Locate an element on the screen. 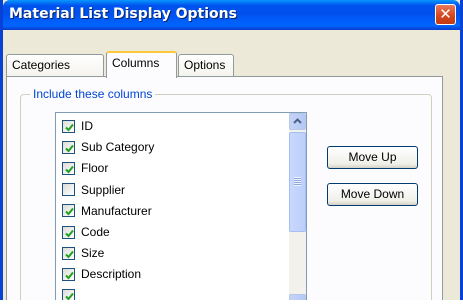 Image resolution: width=463 pixels, height=305 pixels. tab-options-label: Options is located at coordinates (205, 65).